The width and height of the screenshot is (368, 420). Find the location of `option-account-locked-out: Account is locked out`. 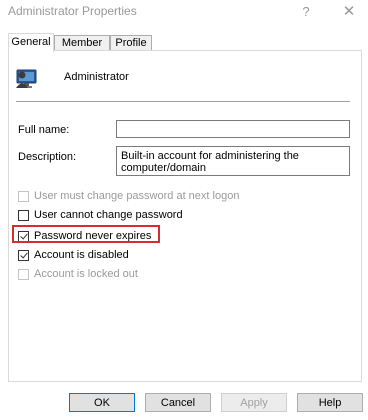

option-account-locked-out: Account is locked out is located at coordinates (78, 274).